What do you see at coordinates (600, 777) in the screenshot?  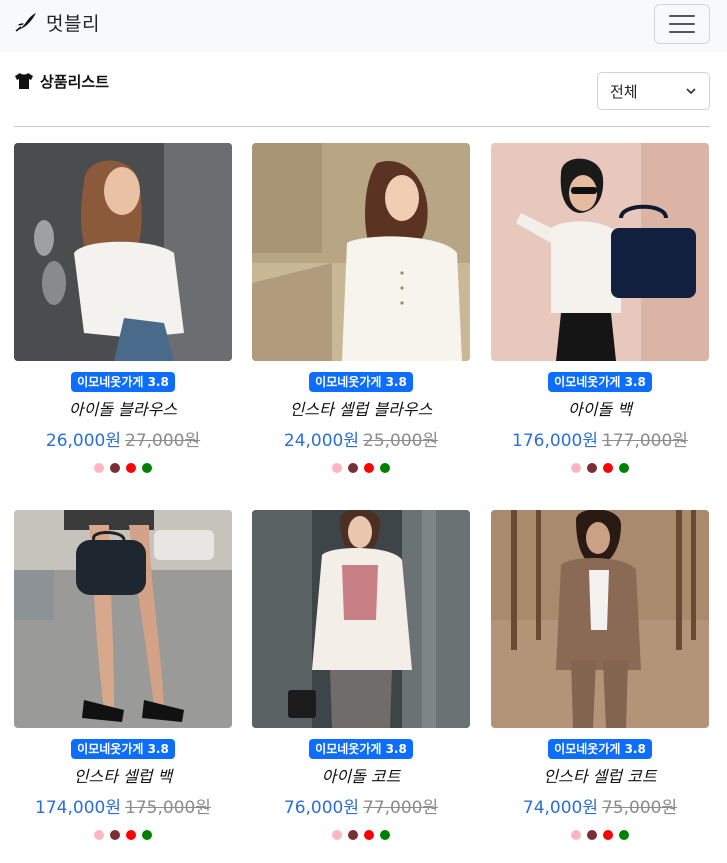 I see `product-name: 인스타 셀럽 코트` at bounding box center [600, 777].